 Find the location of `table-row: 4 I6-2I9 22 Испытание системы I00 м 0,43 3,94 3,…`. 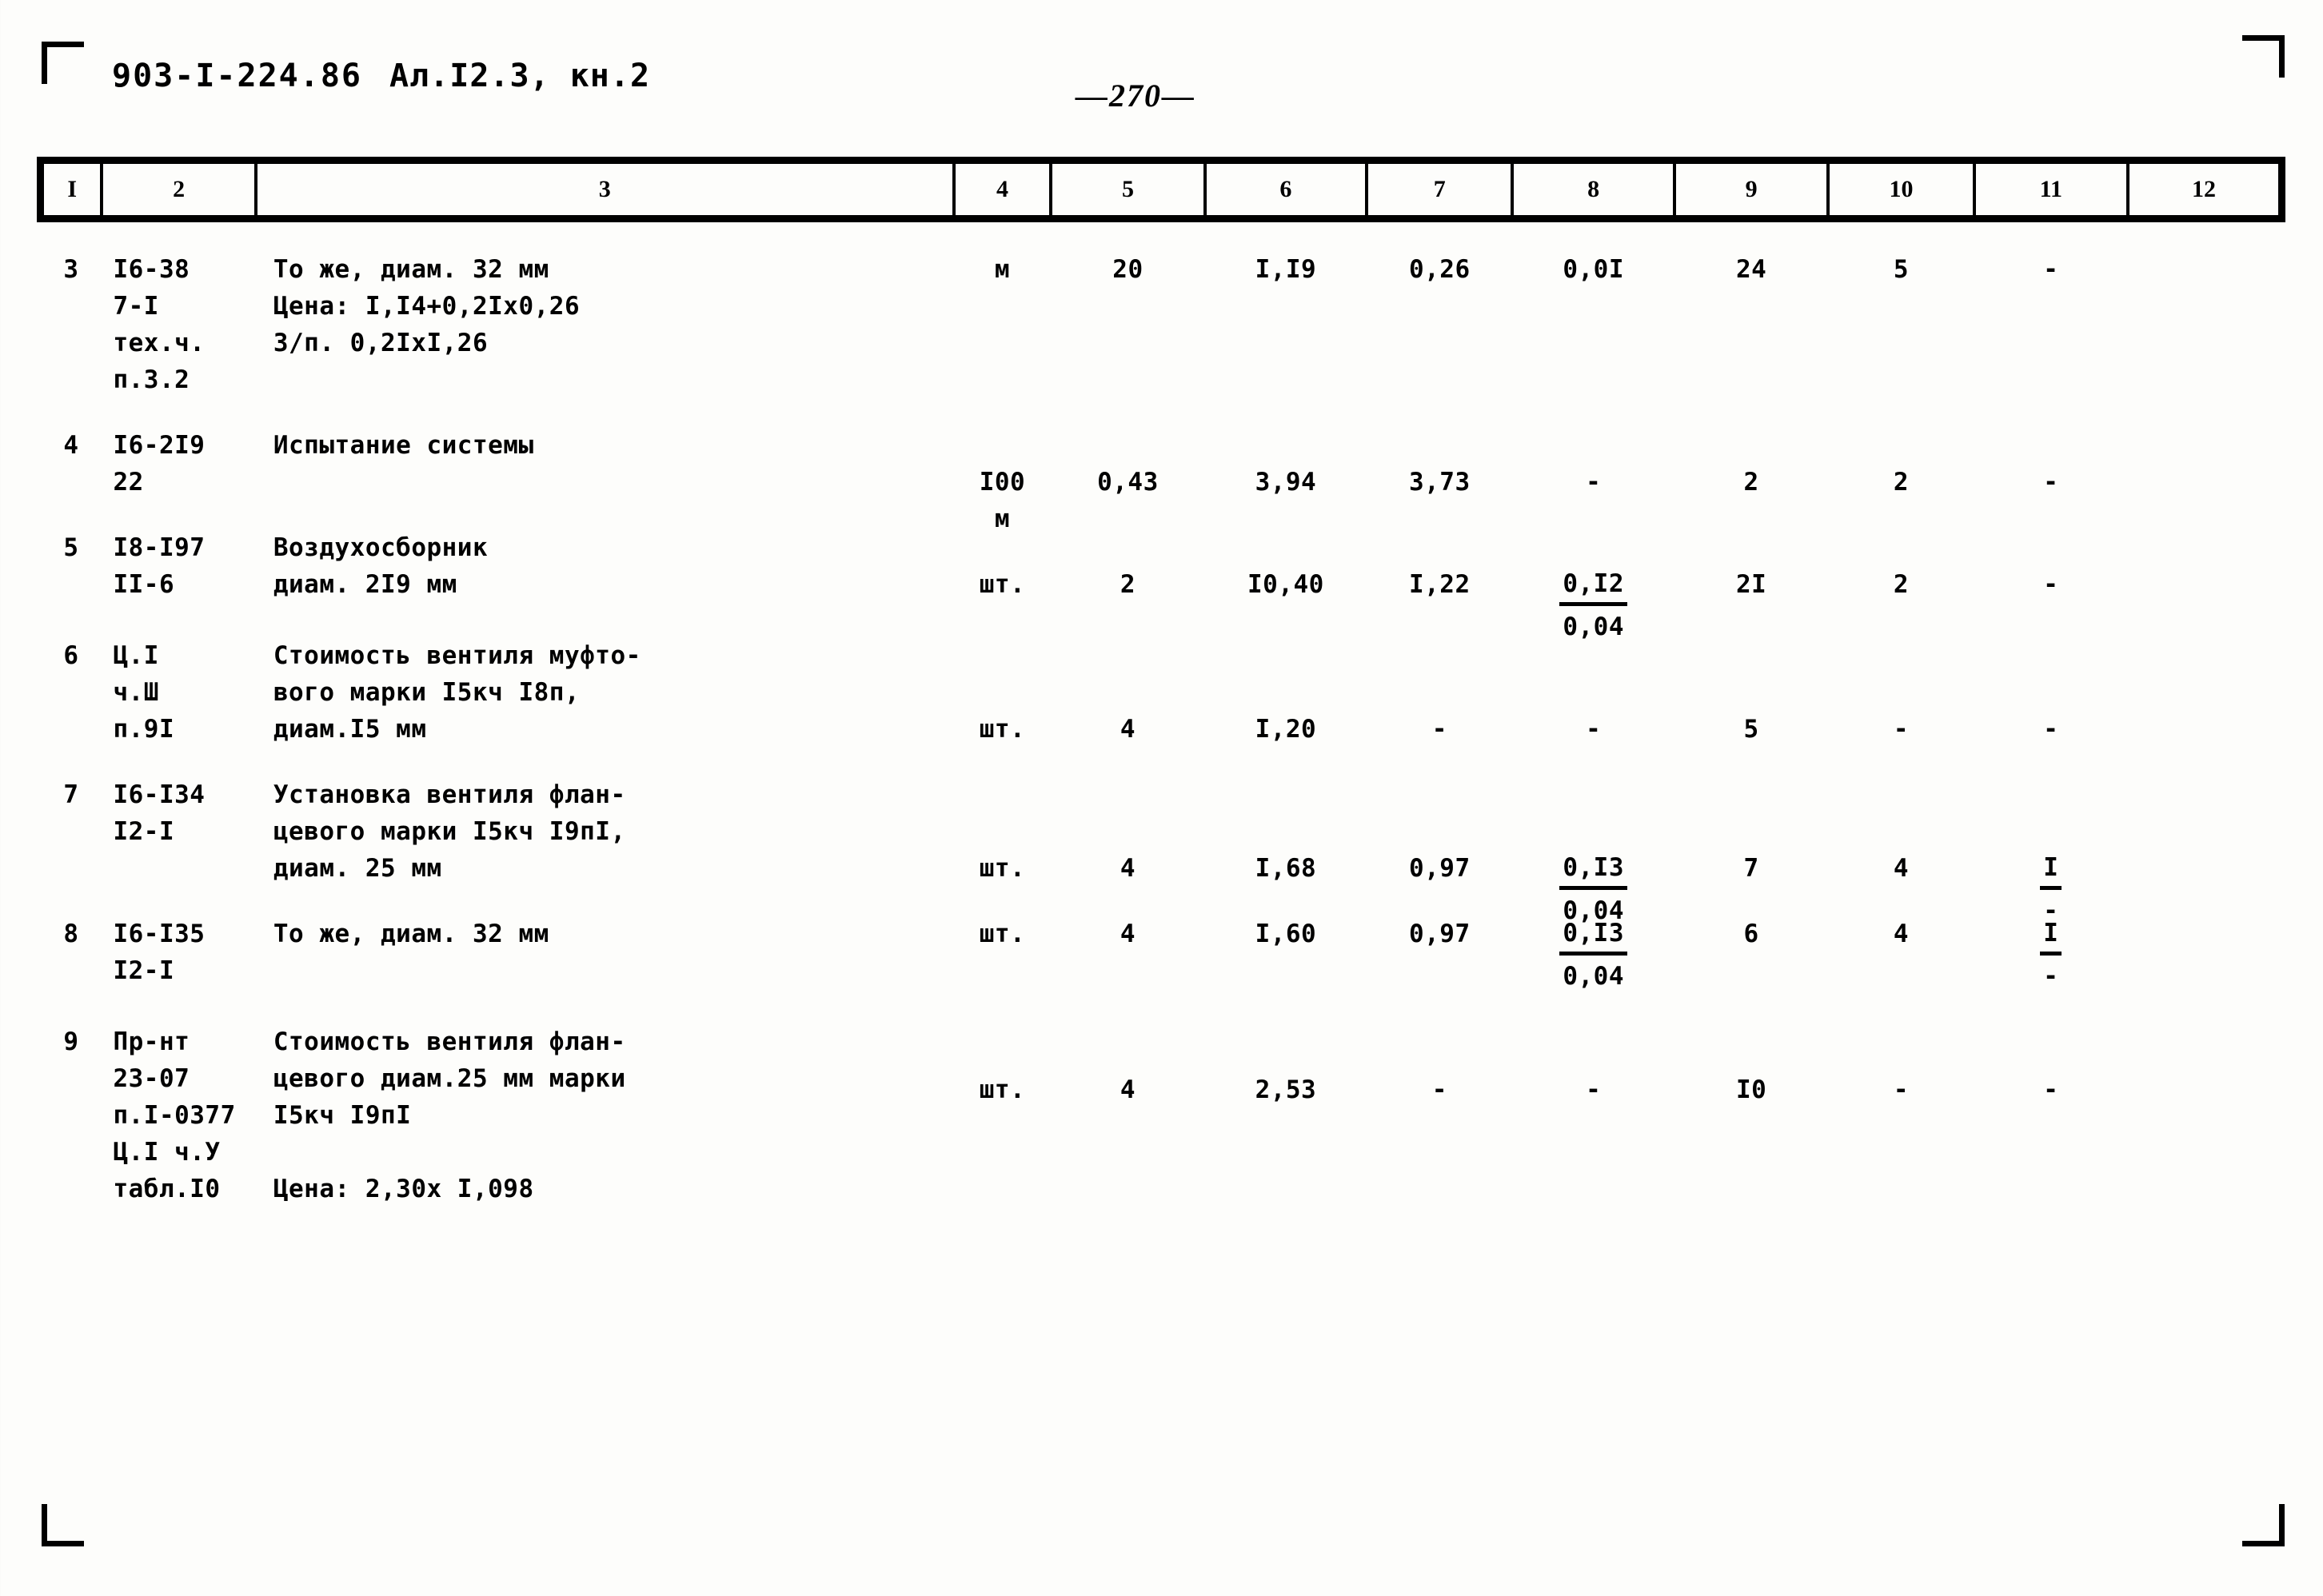

table-row: 4 I6-2I9 22 Испытание системы I00 м 0,43 3,94 3,… is located at coordinates (1161, 480).